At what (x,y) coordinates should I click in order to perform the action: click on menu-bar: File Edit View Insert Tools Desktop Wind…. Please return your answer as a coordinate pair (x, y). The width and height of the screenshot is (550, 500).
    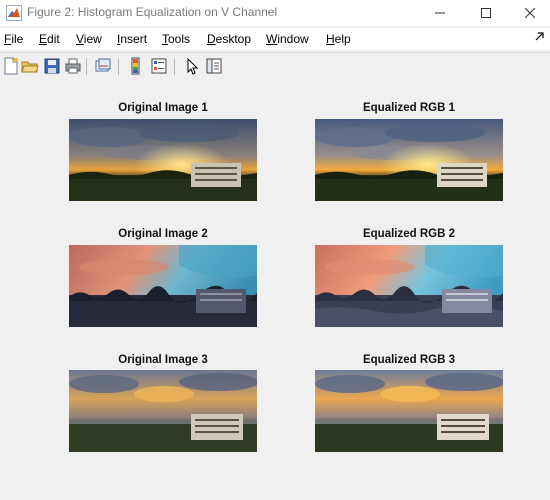
    Looking at the image, I should click on (275, 39).